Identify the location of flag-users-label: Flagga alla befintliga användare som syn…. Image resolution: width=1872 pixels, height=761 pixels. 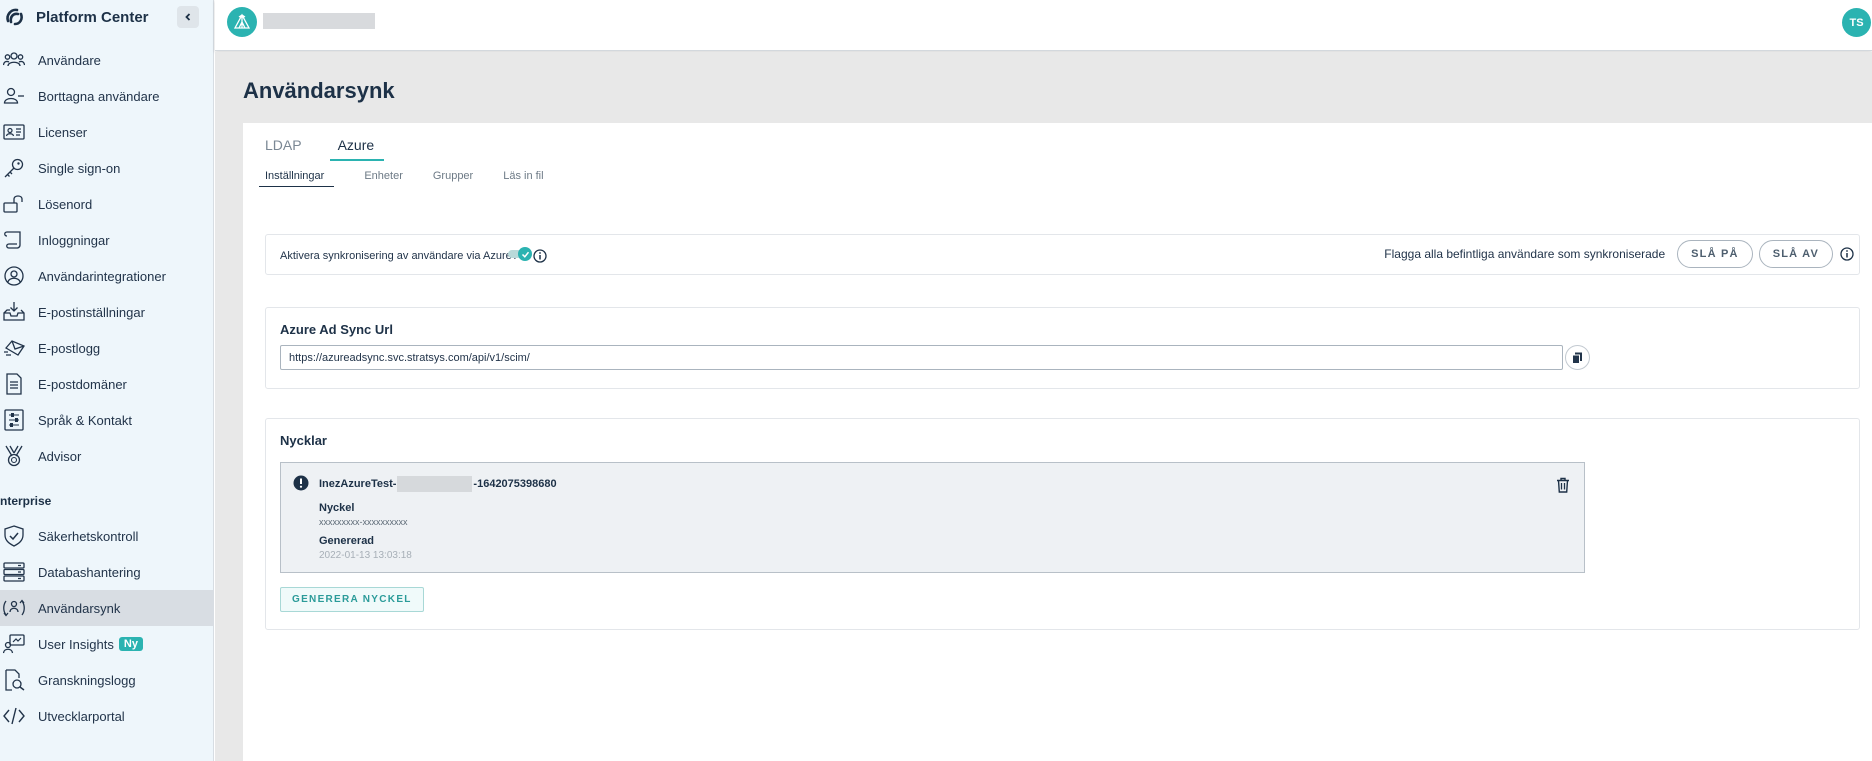
(1525, 254).